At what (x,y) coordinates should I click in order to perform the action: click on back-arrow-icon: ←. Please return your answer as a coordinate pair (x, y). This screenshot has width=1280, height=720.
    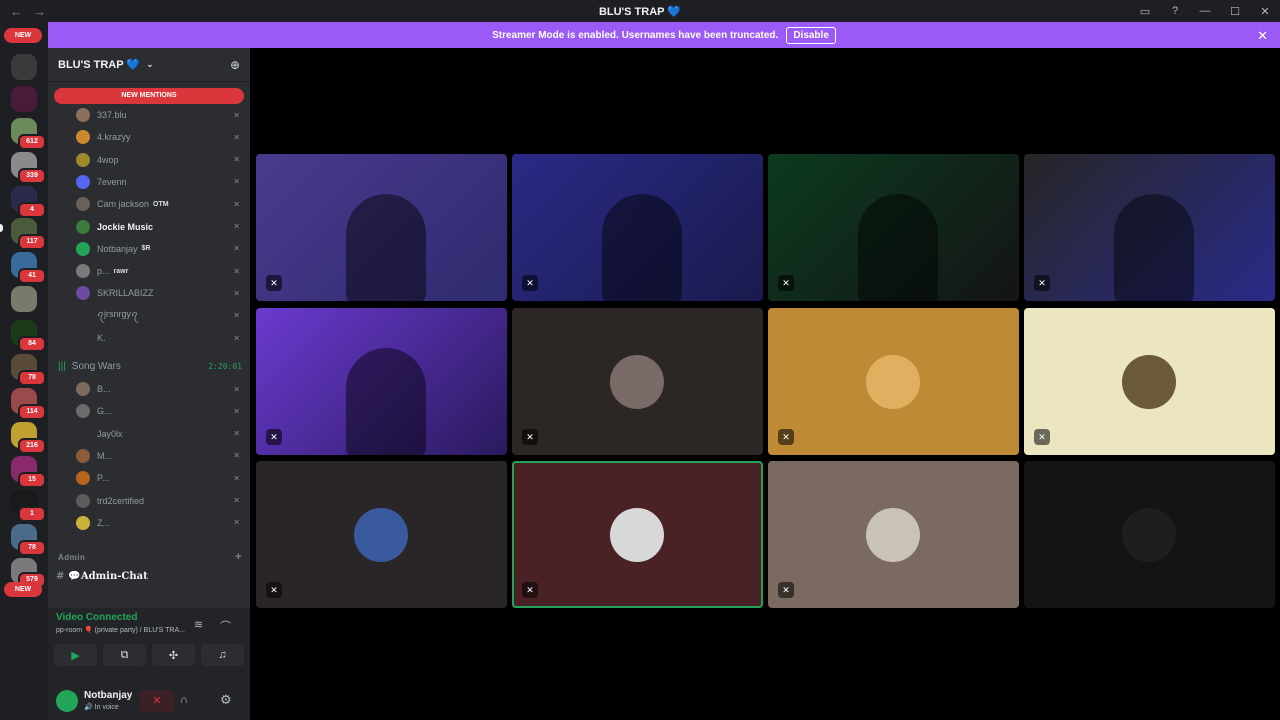
    Looking at the image, I should click on (16, 11).